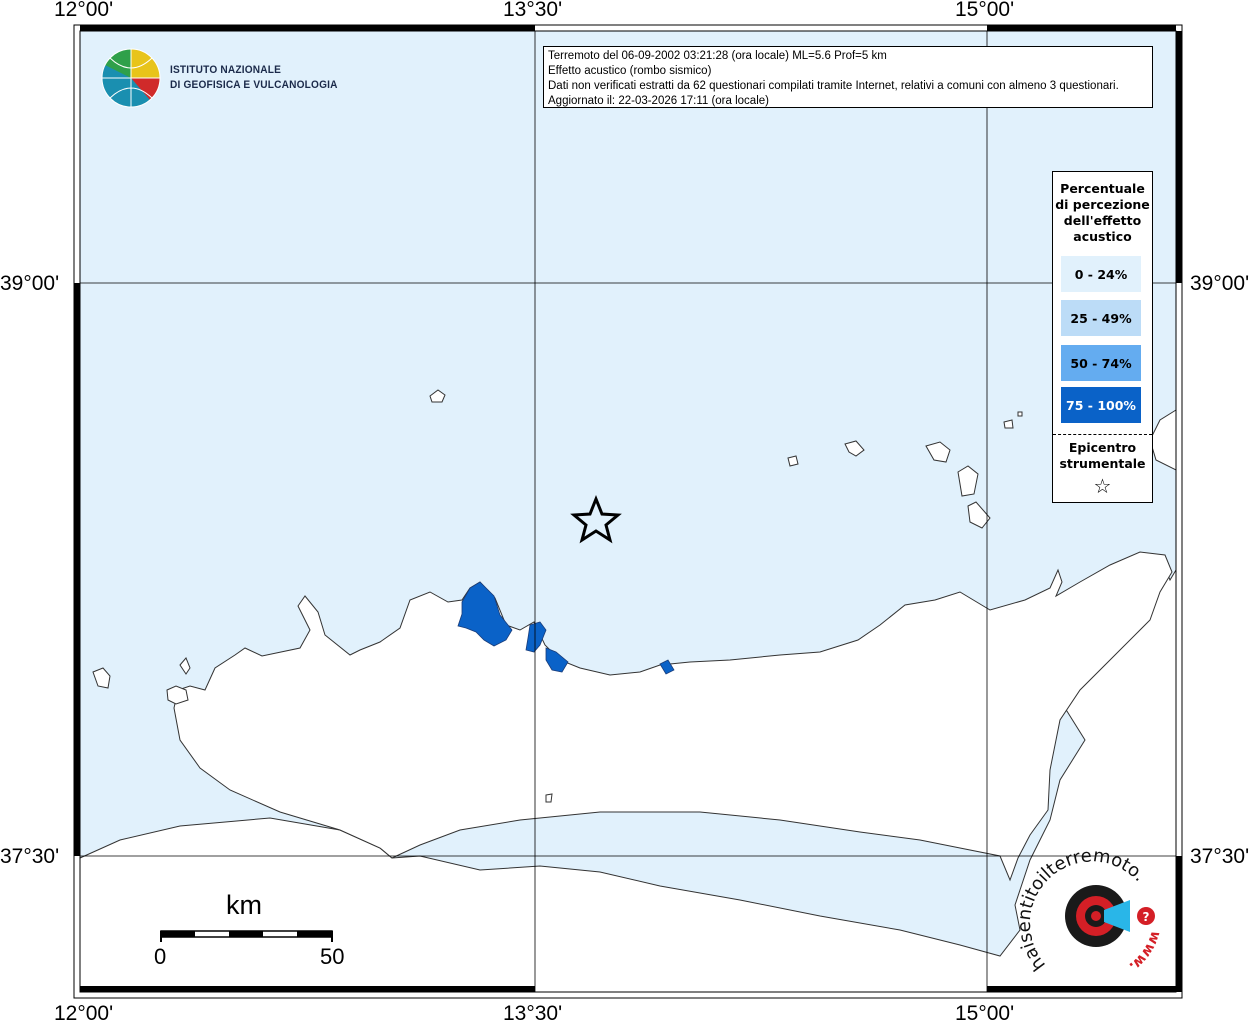  What do you see at coordinates (1020, 414) in the screenshot?
I see `stromboli-island` at bounding box center [1020, 414].